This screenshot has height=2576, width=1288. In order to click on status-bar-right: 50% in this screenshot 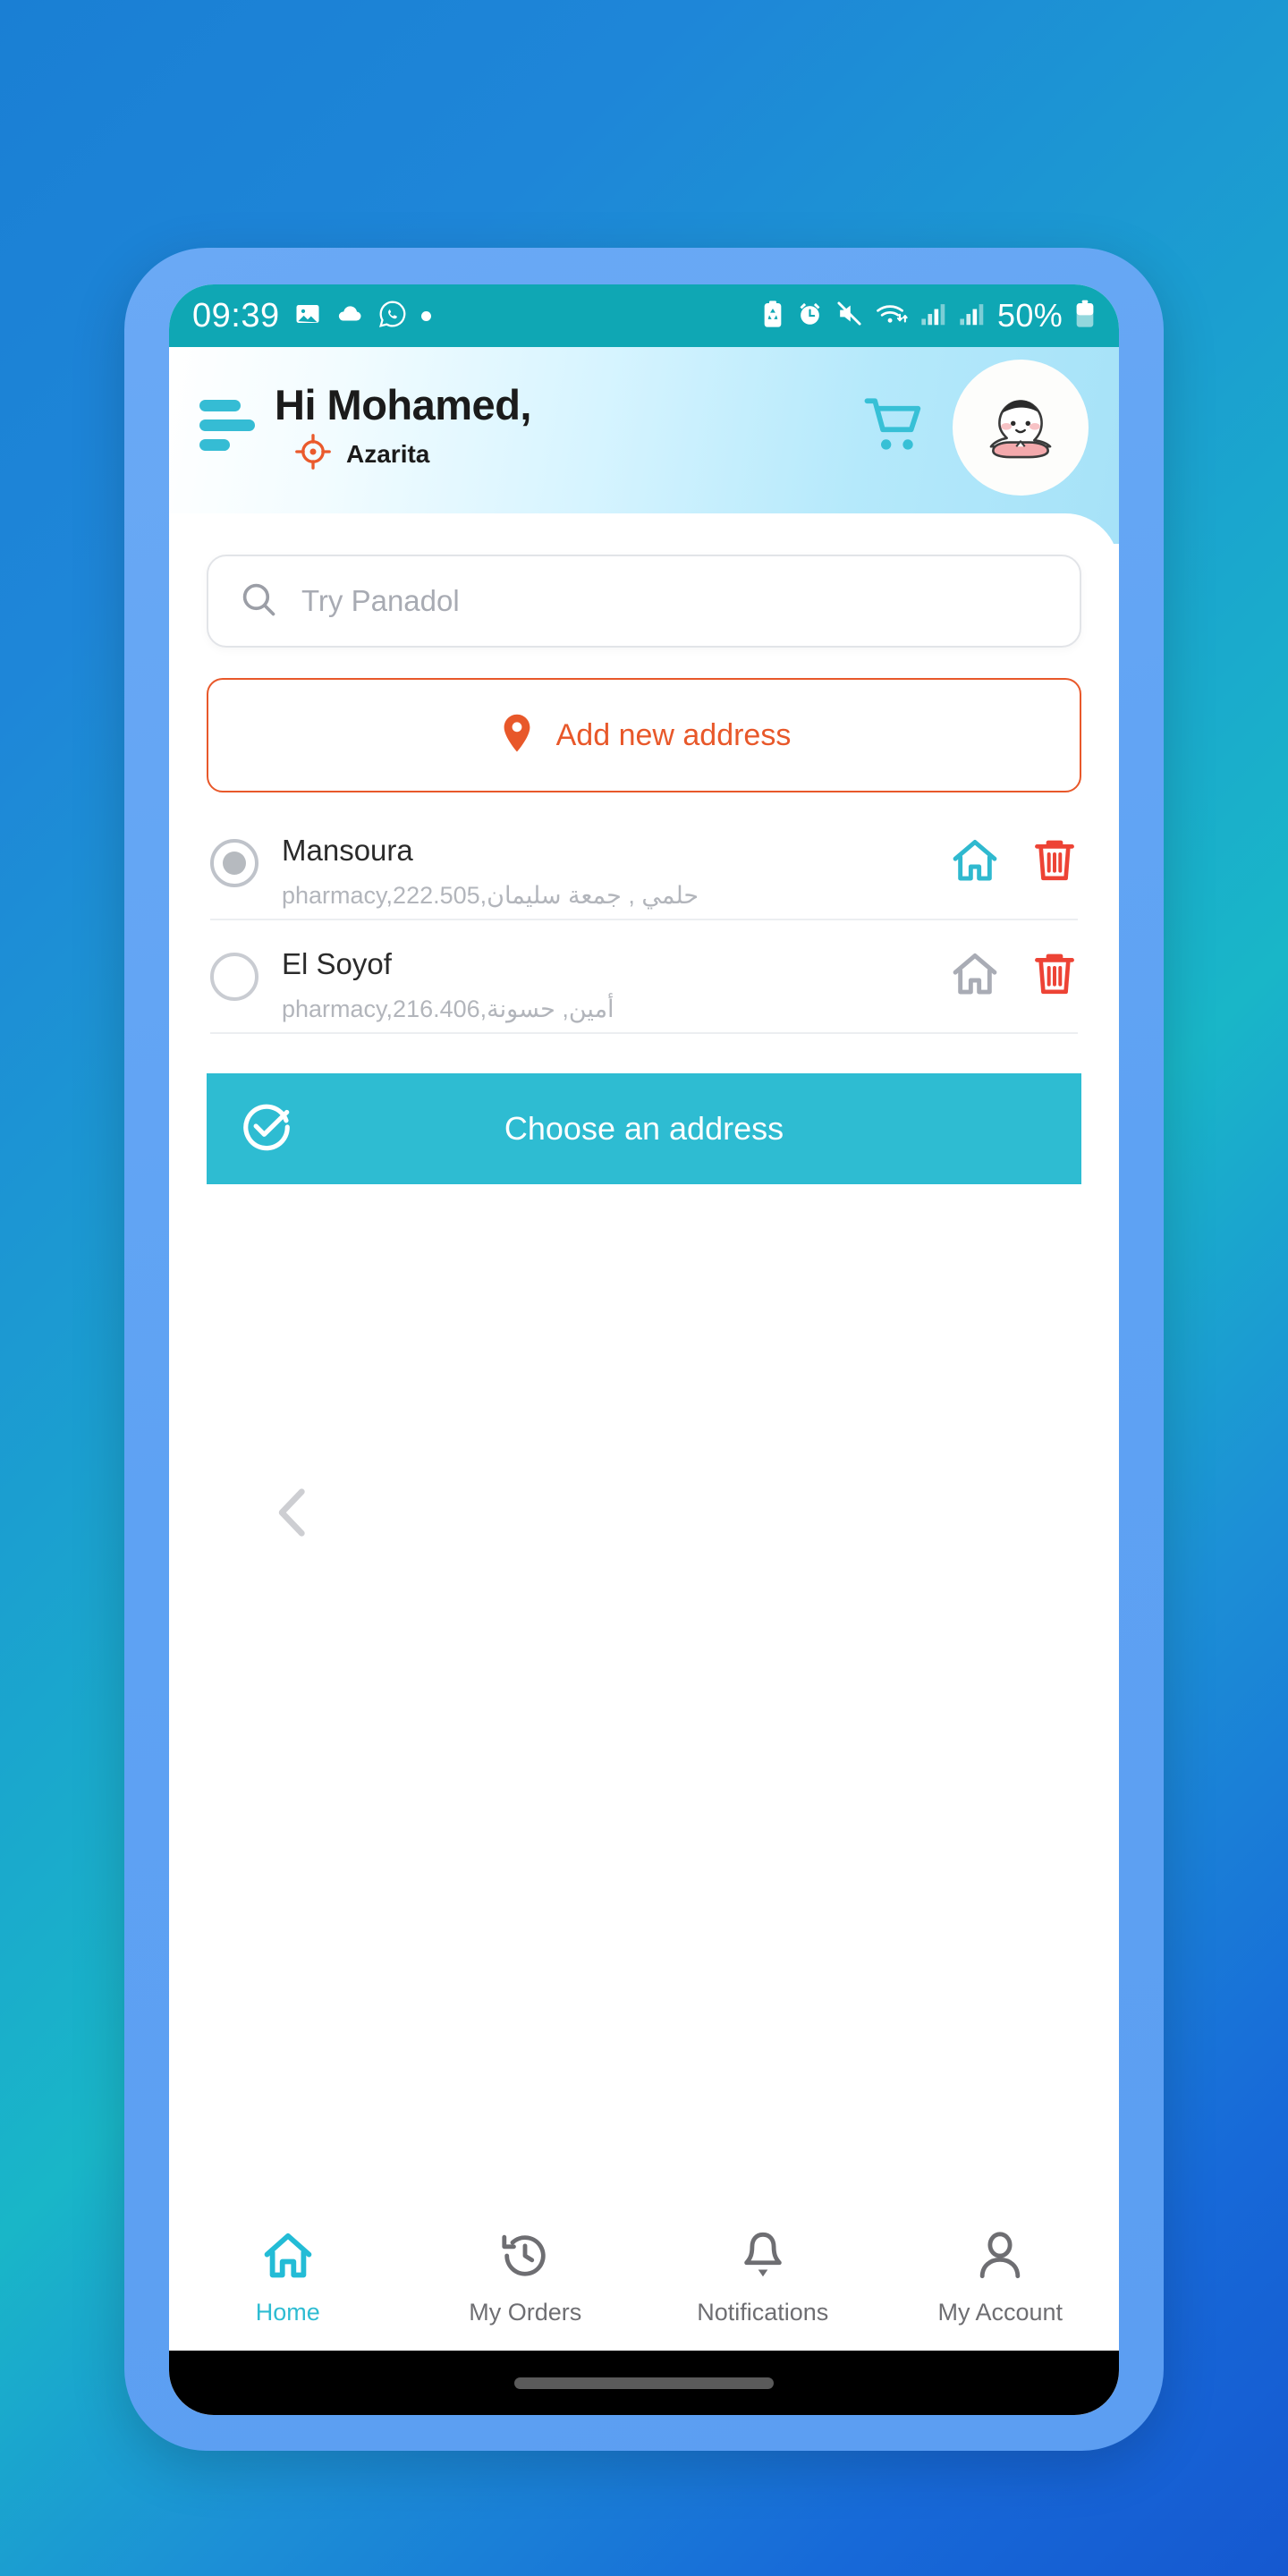, I will do `click(928, 316)`.